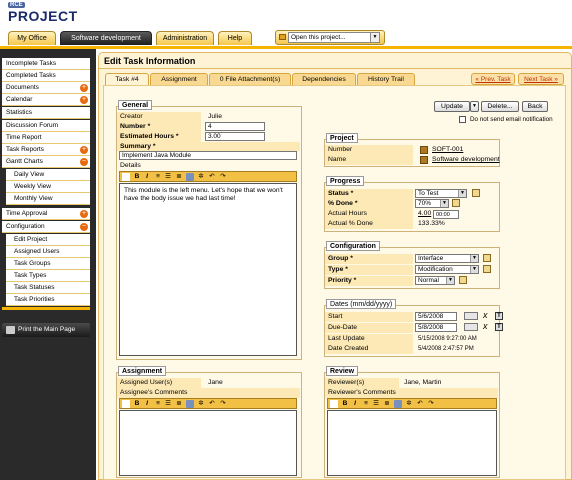  I want to click on no-email-checkbox, so click(462, 119).